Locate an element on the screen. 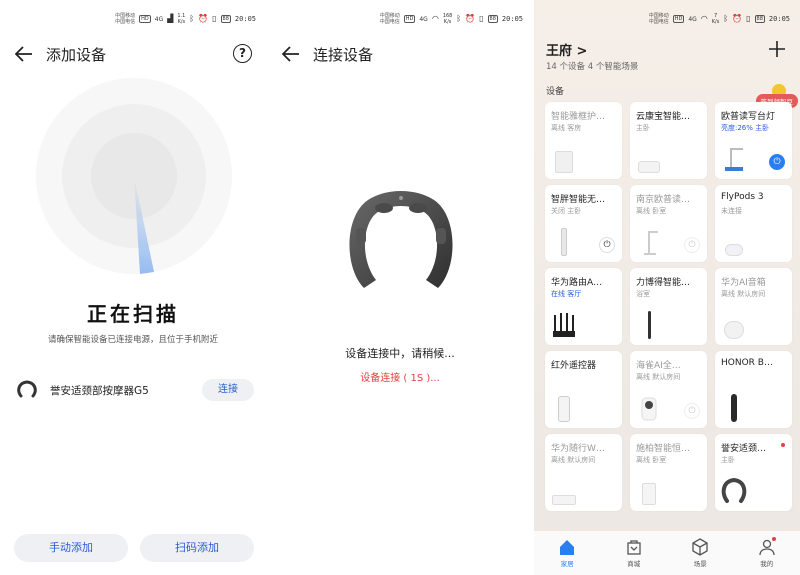  scan-qr-add-button: 扫码添加 is located at coordinates (197, 548).